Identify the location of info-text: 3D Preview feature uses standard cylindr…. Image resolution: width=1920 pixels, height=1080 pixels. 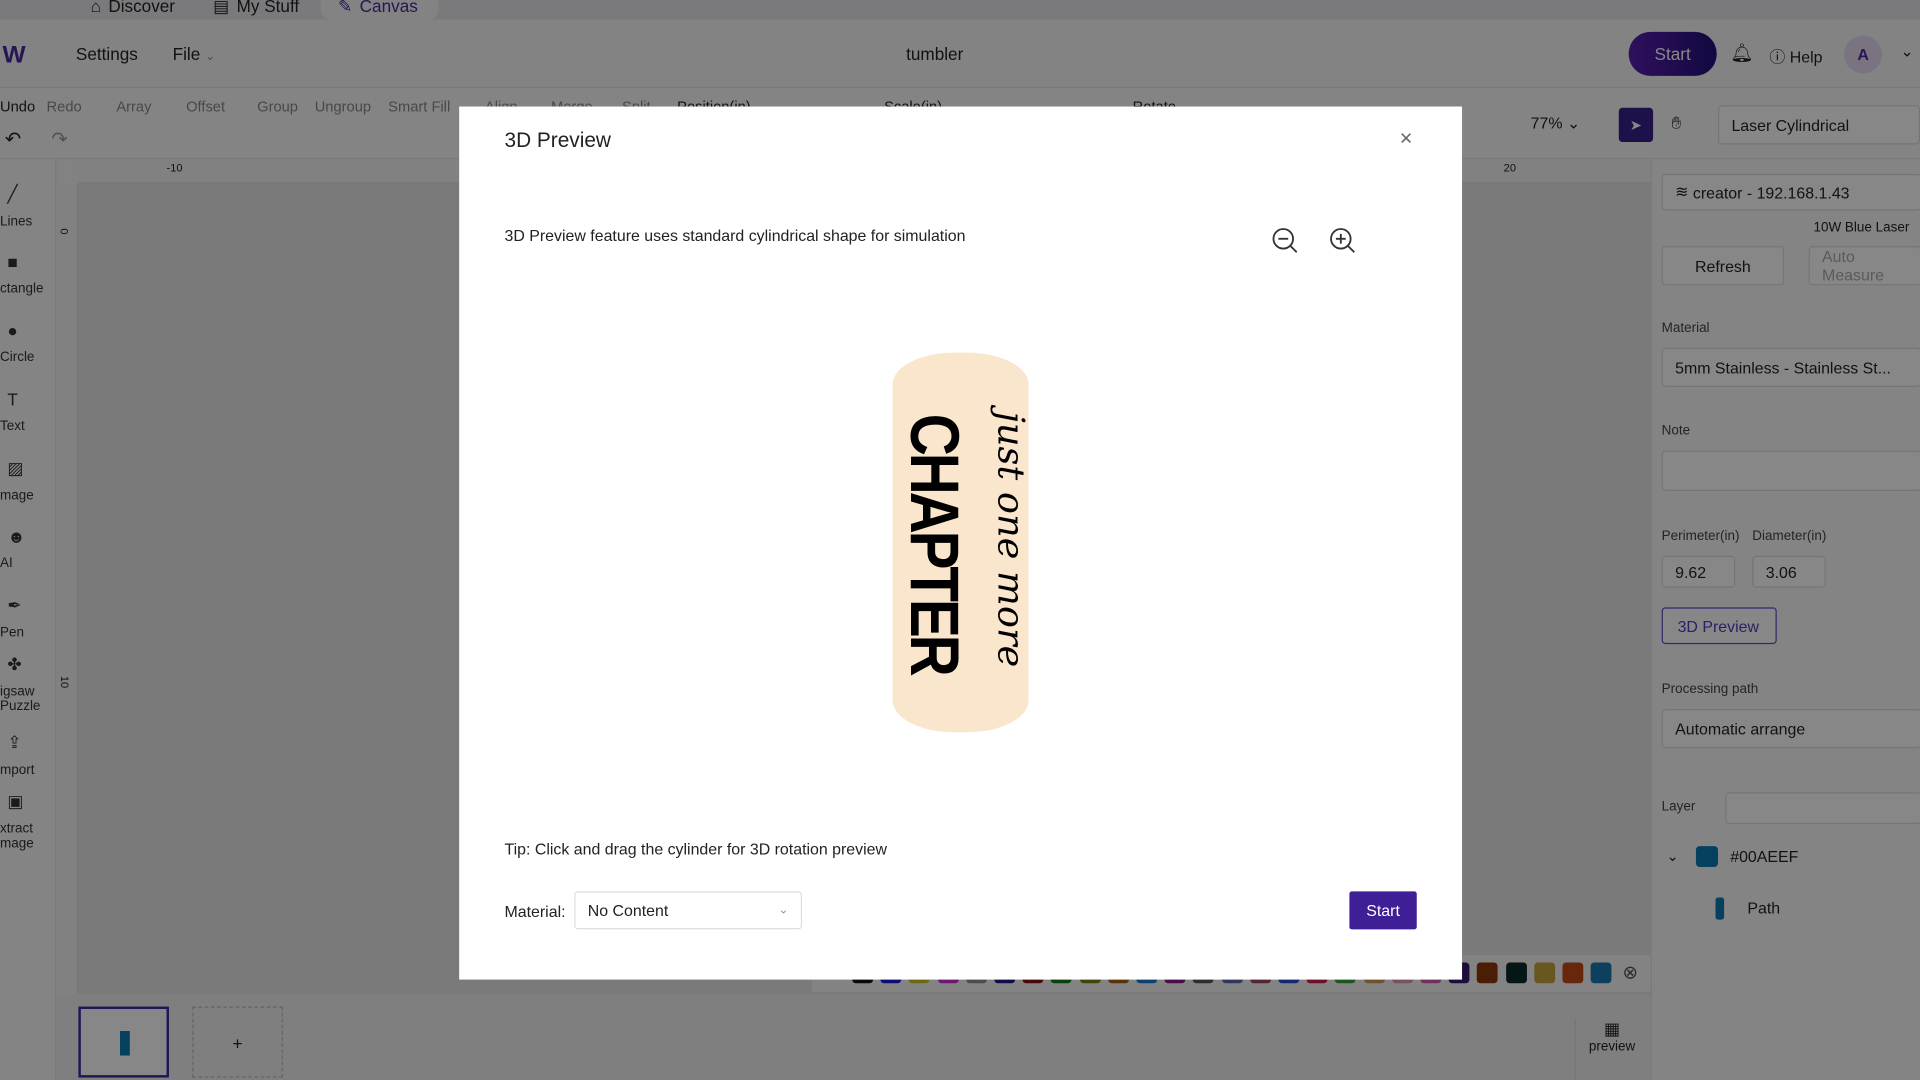
(735, 235).